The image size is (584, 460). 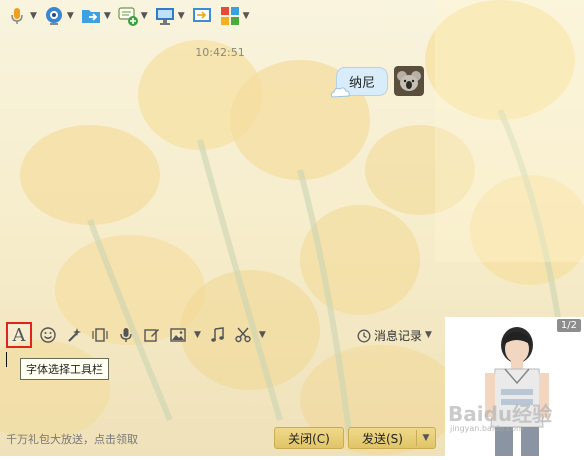 What do you see at coordinates (409, 81) in the screenshot?
I see `avatar` at bounding box center [409, 81].